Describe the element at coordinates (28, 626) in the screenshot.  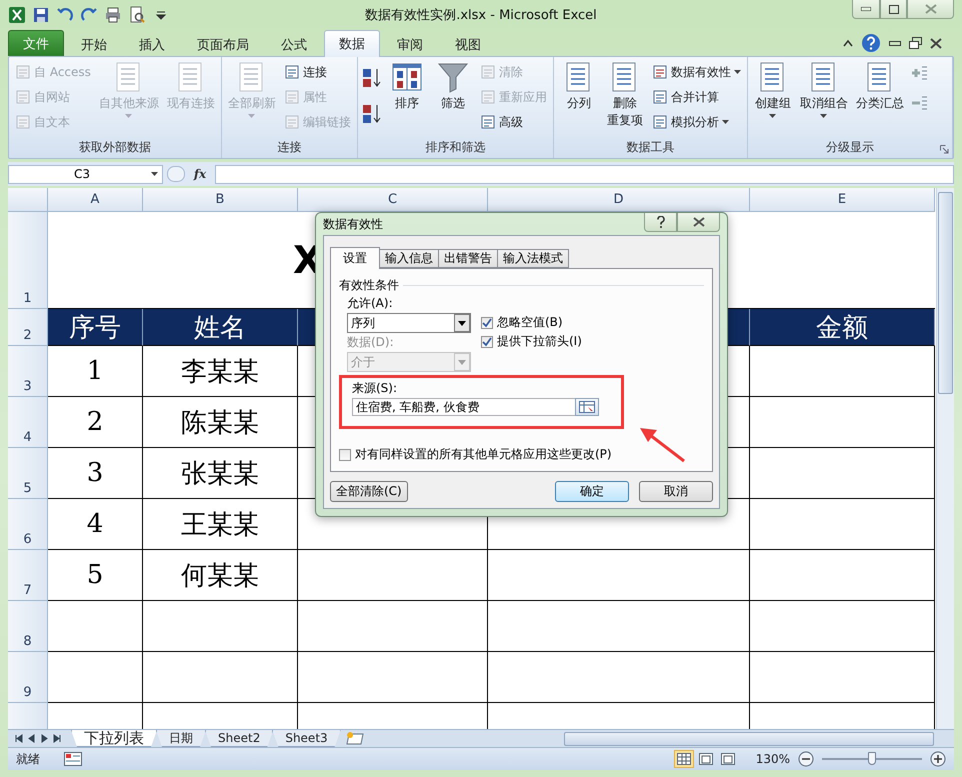
I see `row-header: 8` at that location.